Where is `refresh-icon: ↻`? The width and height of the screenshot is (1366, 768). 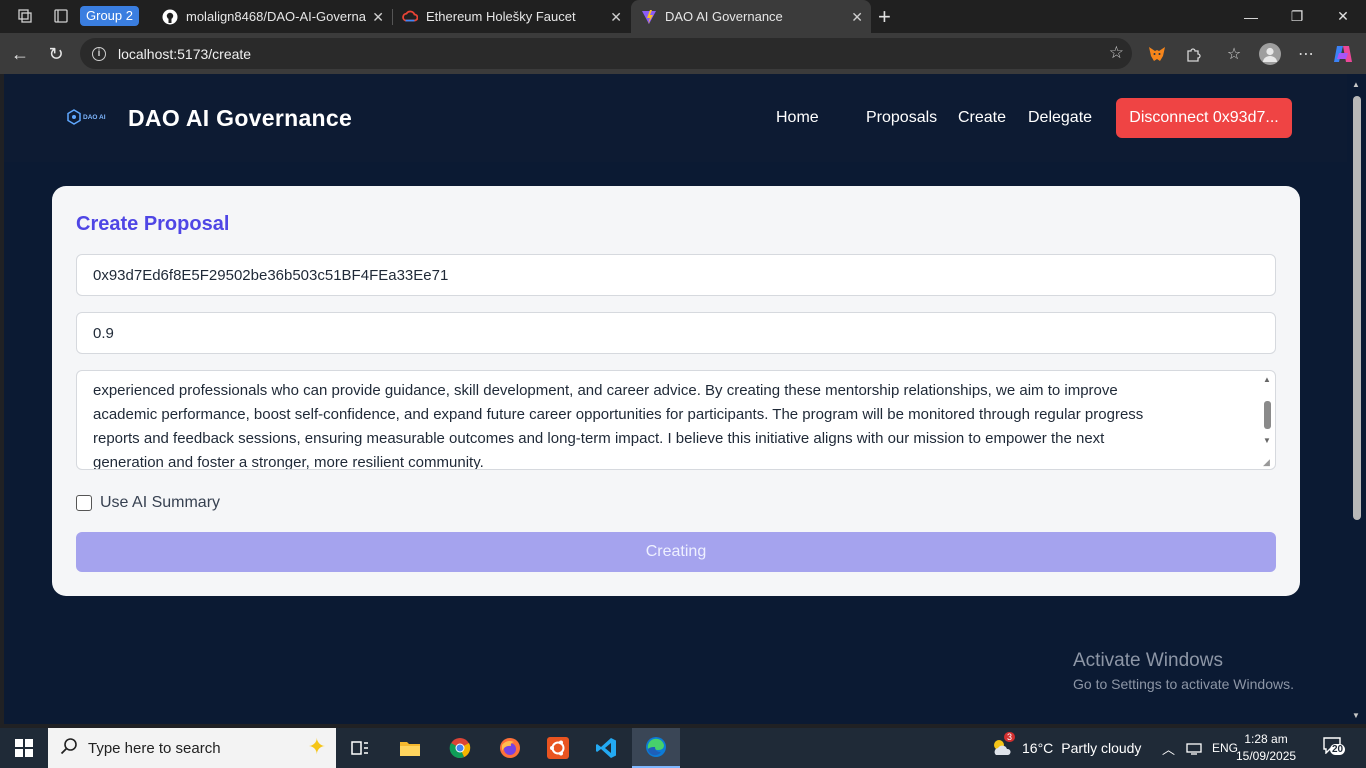 refresh-icon: ↻ is located at coordinates (56, 54).